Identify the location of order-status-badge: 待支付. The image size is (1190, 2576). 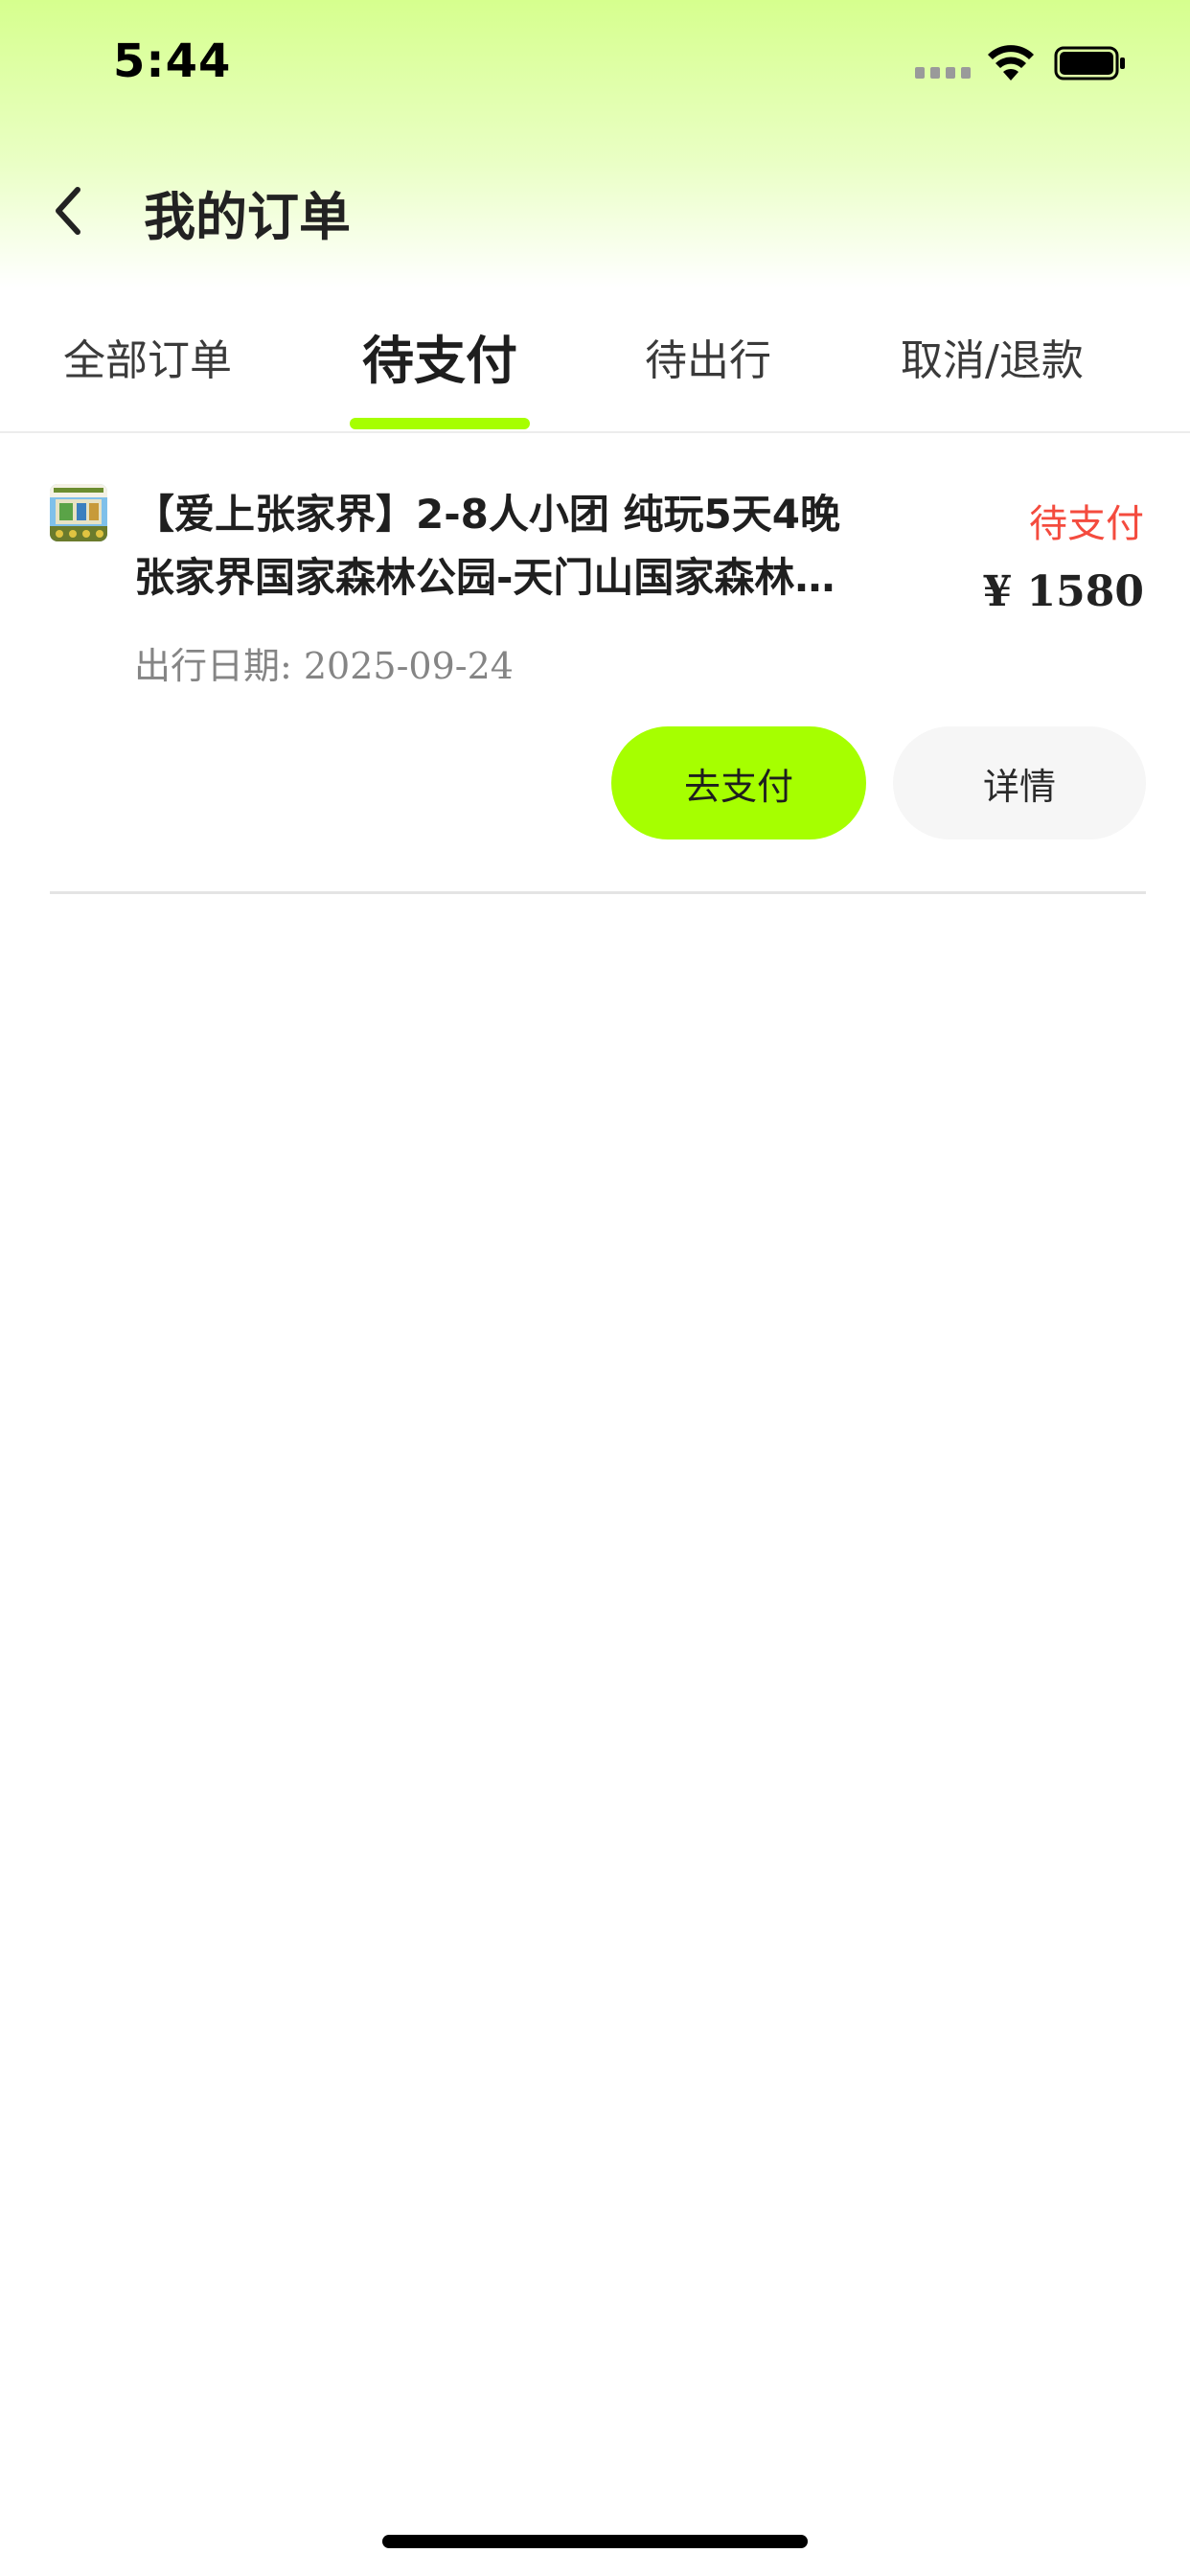
(1087, 524).